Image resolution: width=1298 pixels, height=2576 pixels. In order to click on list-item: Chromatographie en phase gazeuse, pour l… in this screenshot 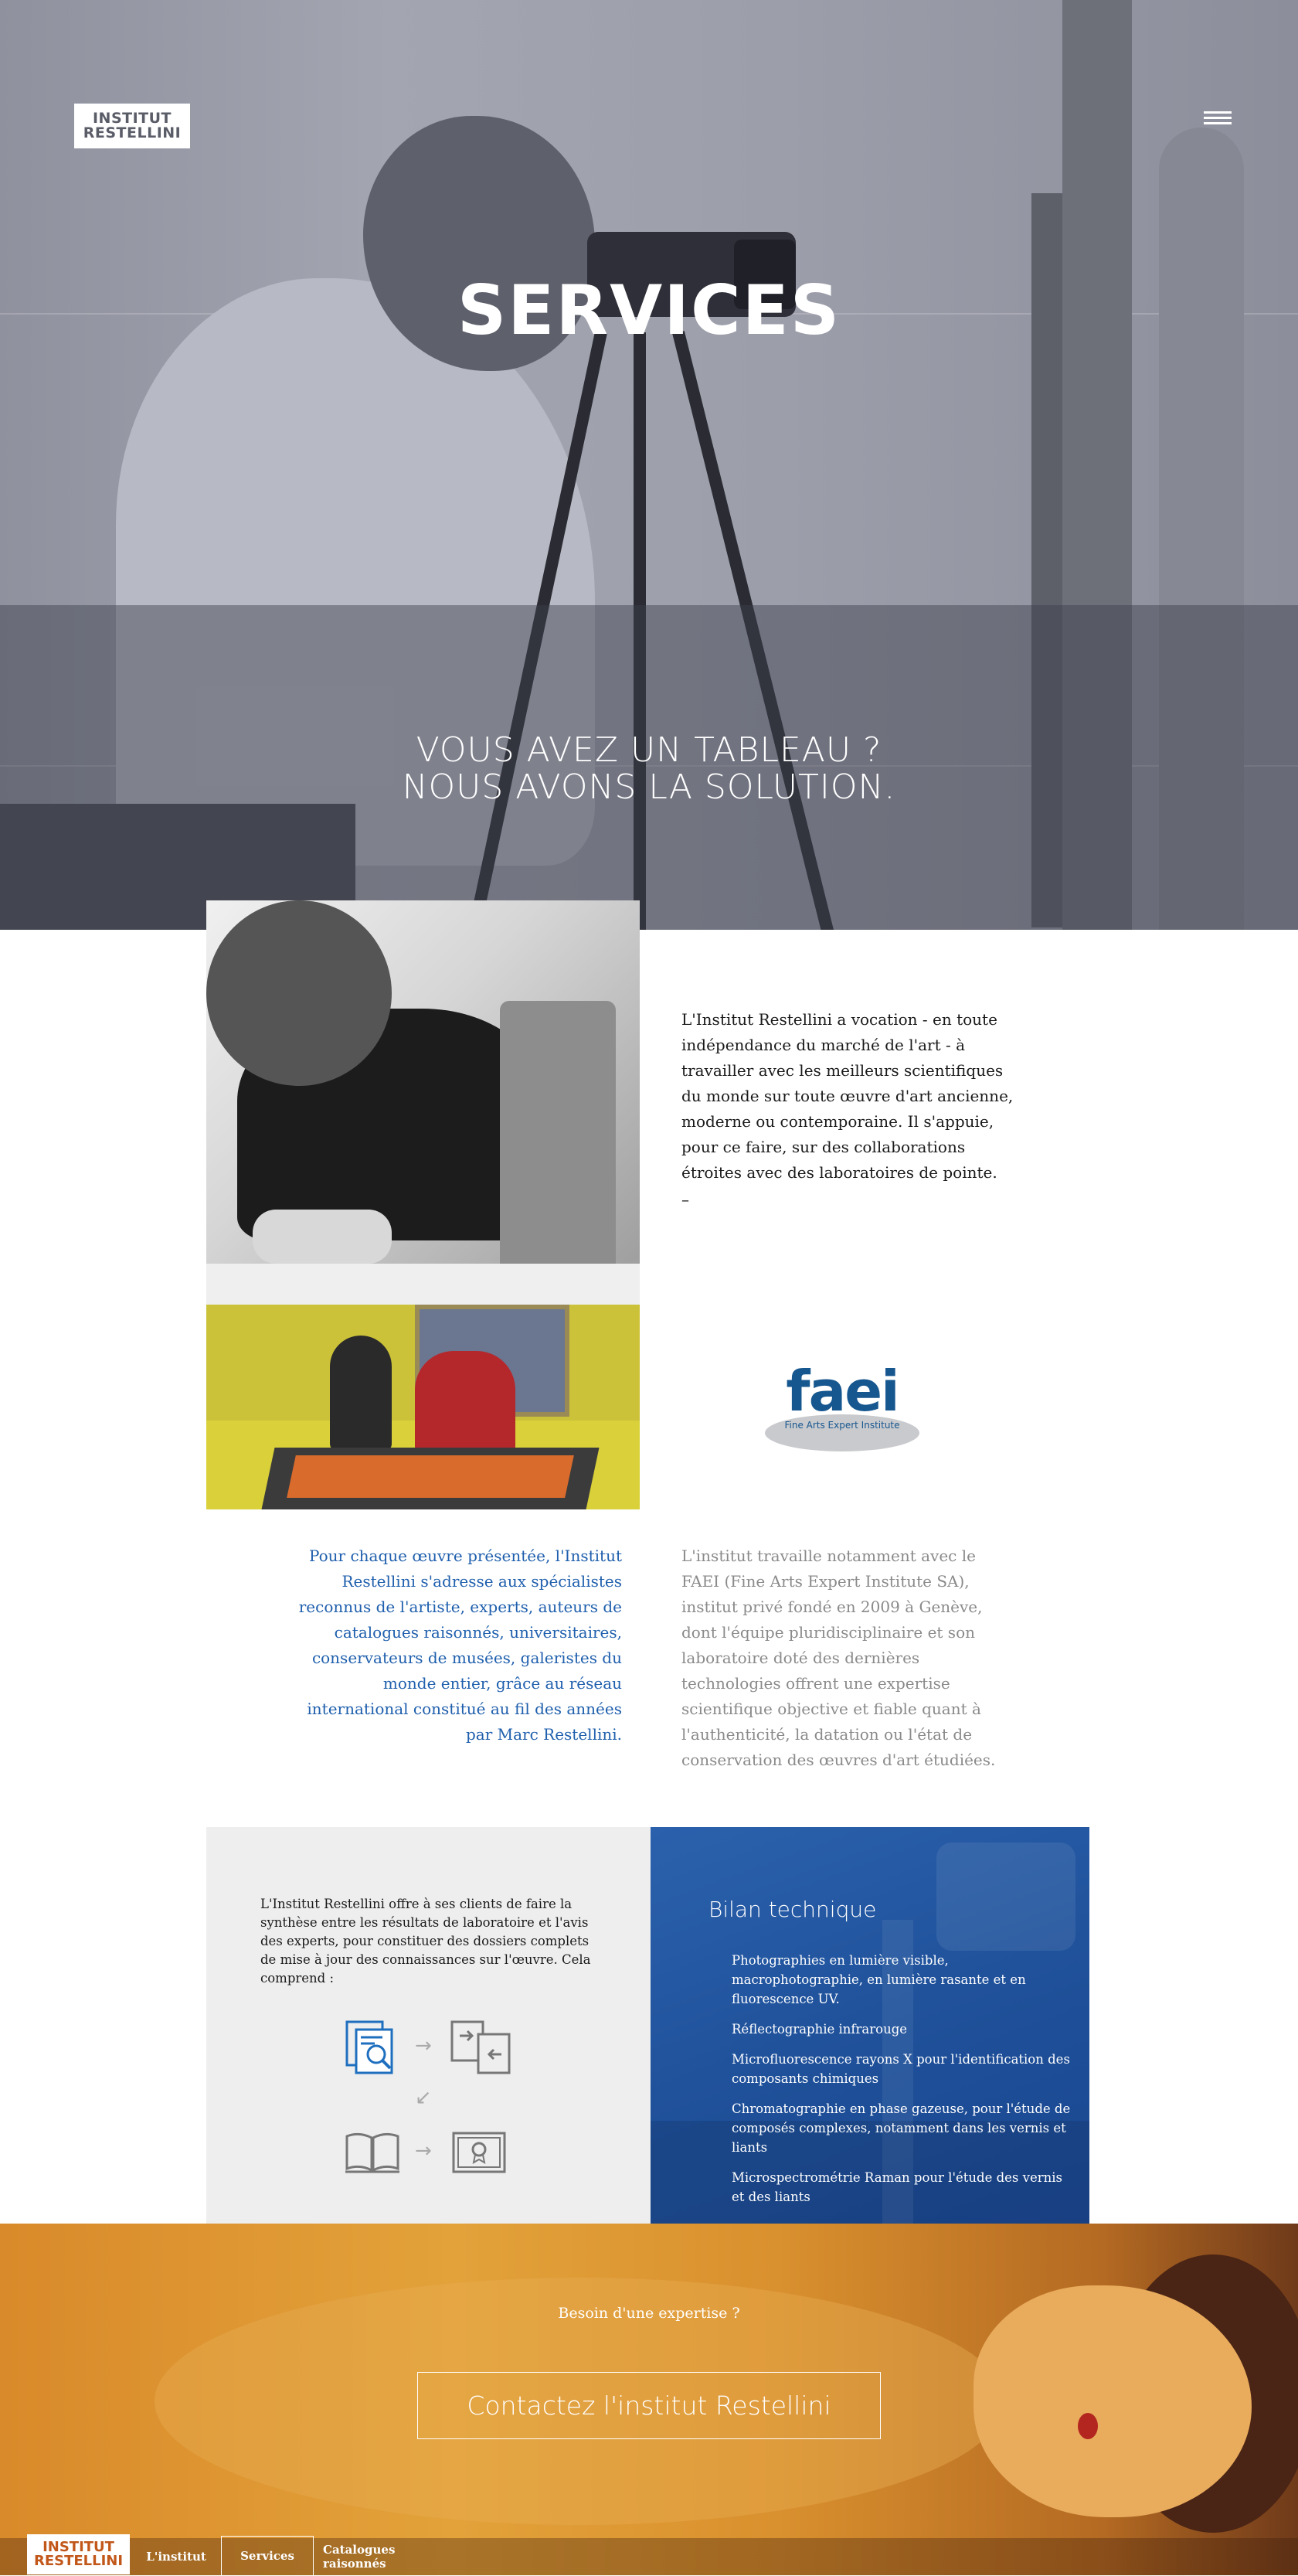, I will do `click(901, 2128)`.